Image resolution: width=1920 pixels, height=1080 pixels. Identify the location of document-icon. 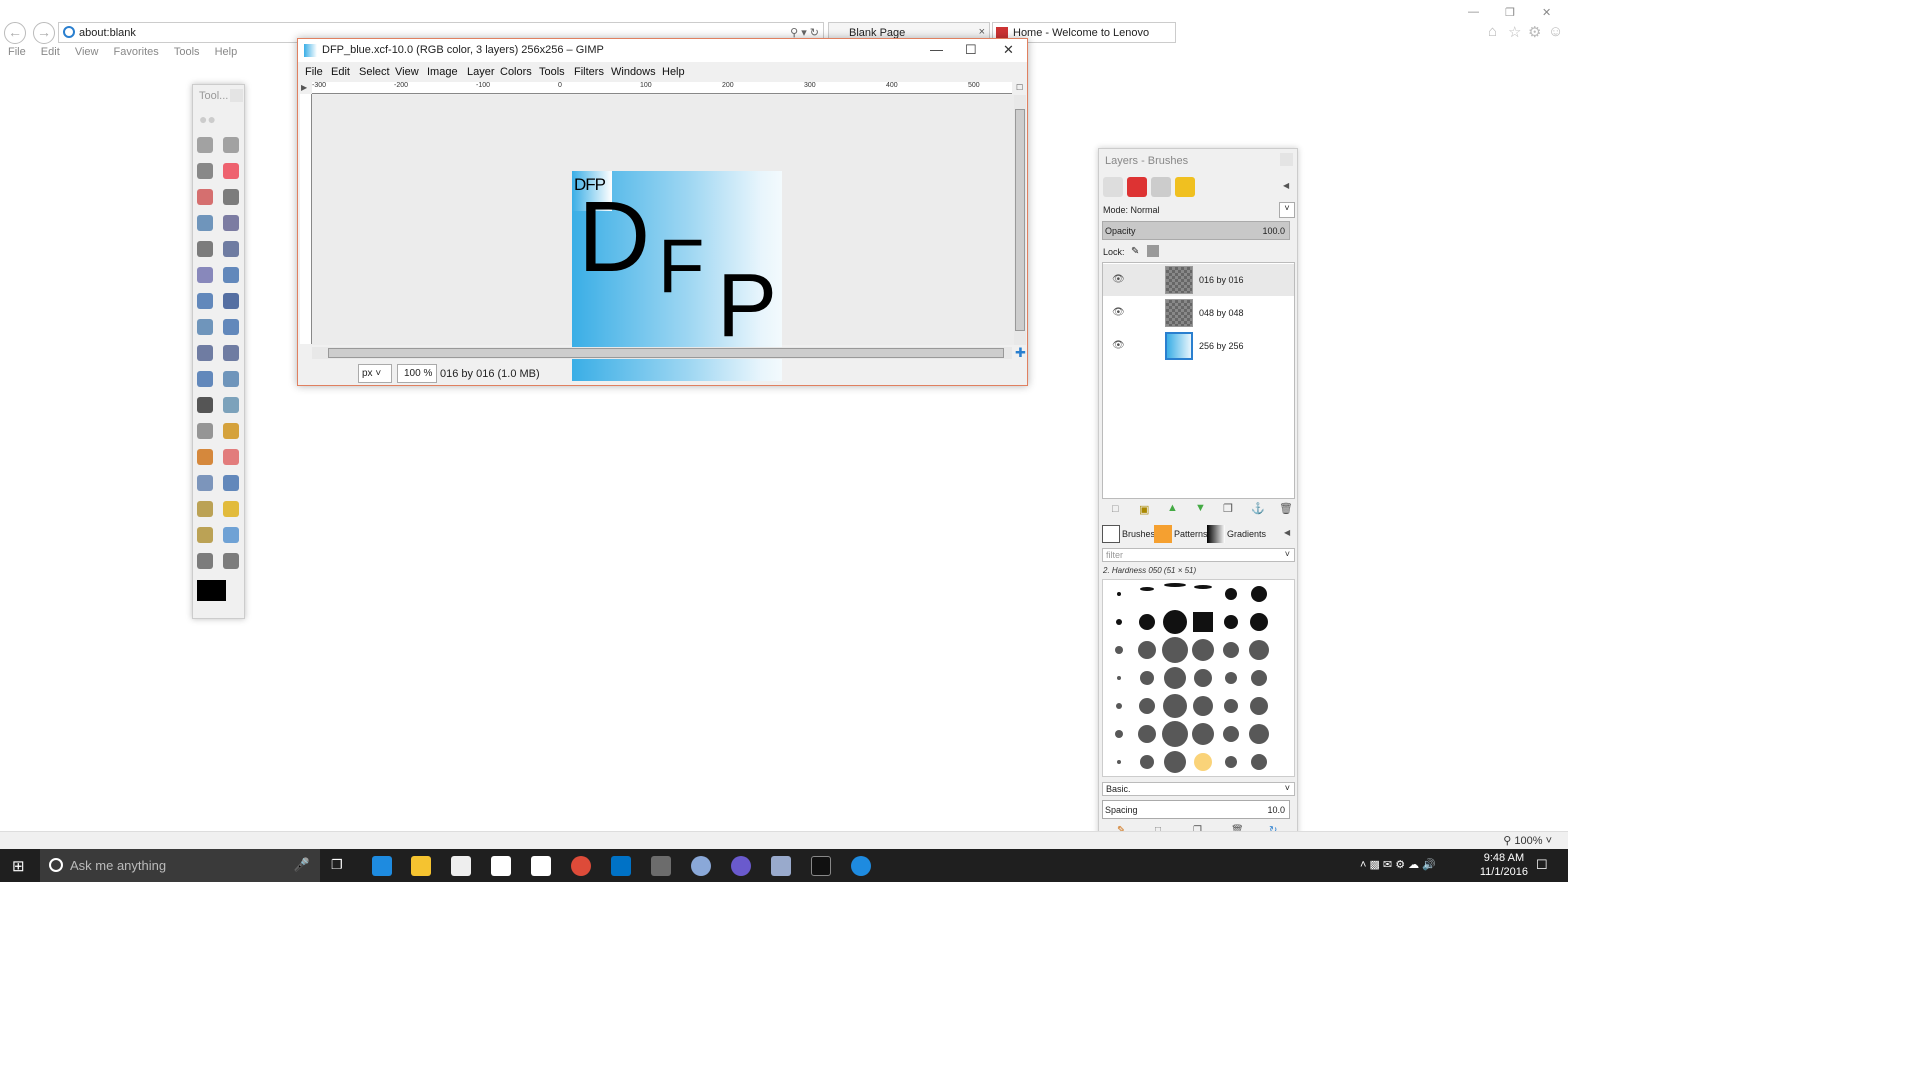
(541, 866).